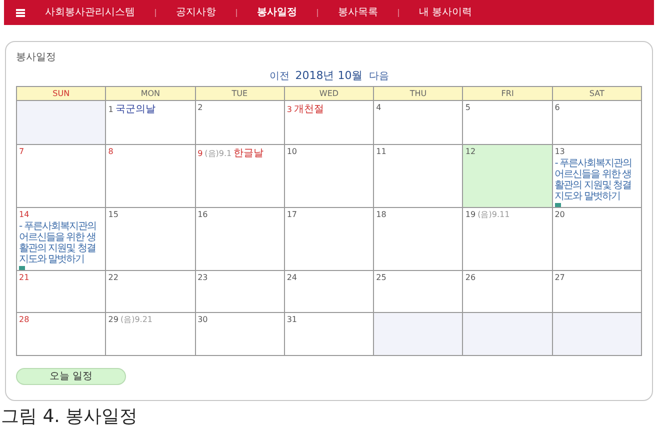 Image resolution: width=658 pixels, height=431 pixels. I want to click on day-number: 5, so click(468, 108).